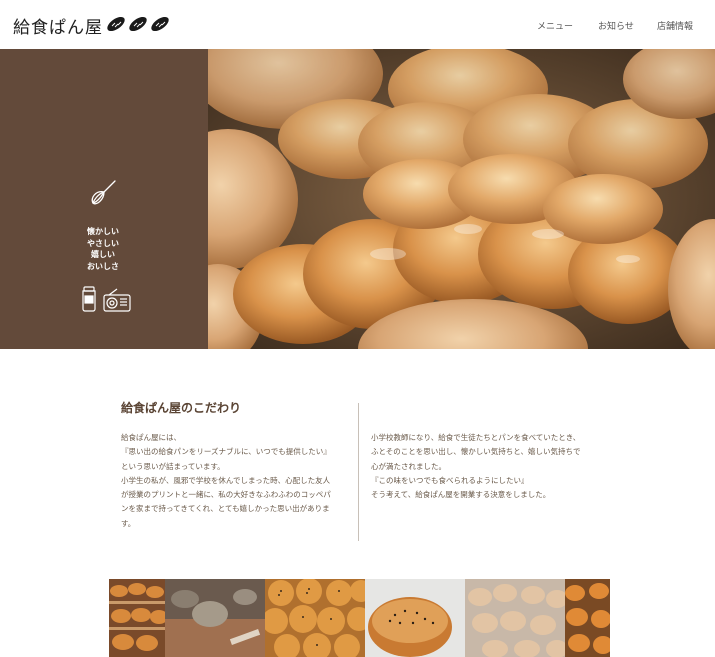 The width and height of the screenshot is (715, 657). What do you see at coordinates (103, 192) in the screenshot?
I see `whisk-icon` at bounding box center [103, 192].